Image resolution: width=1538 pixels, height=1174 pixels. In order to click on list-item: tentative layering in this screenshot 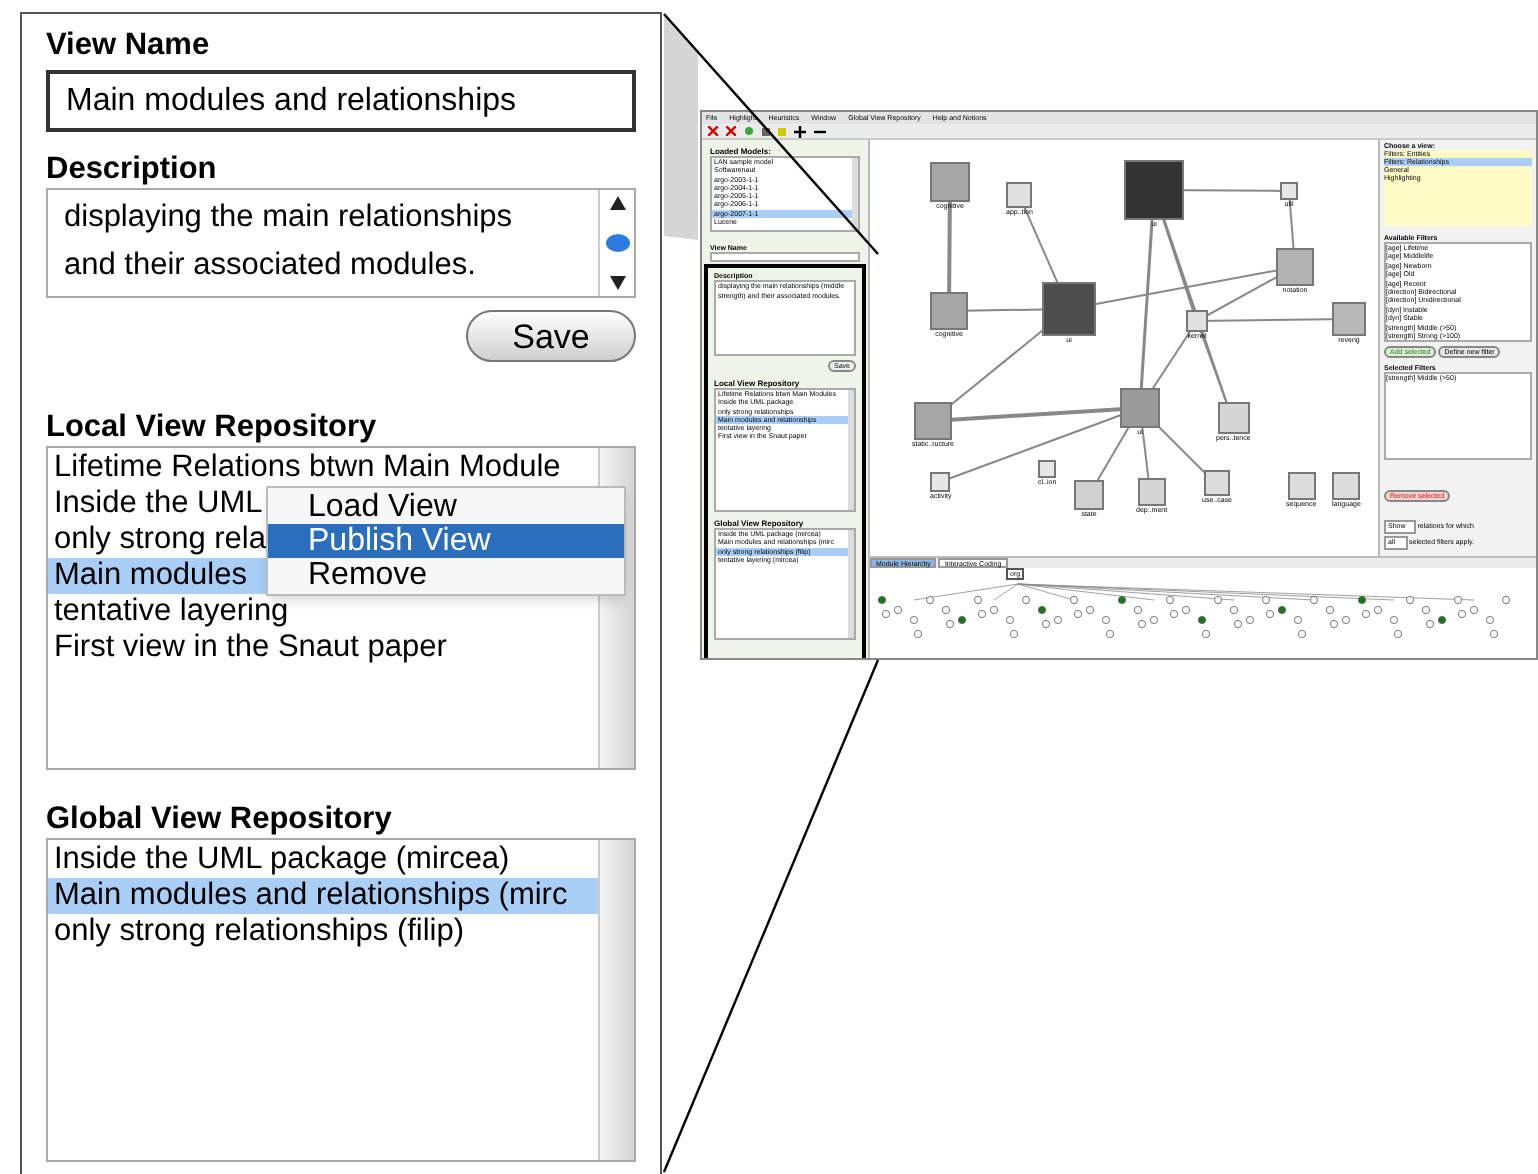, I will do `click(323, 612)`.